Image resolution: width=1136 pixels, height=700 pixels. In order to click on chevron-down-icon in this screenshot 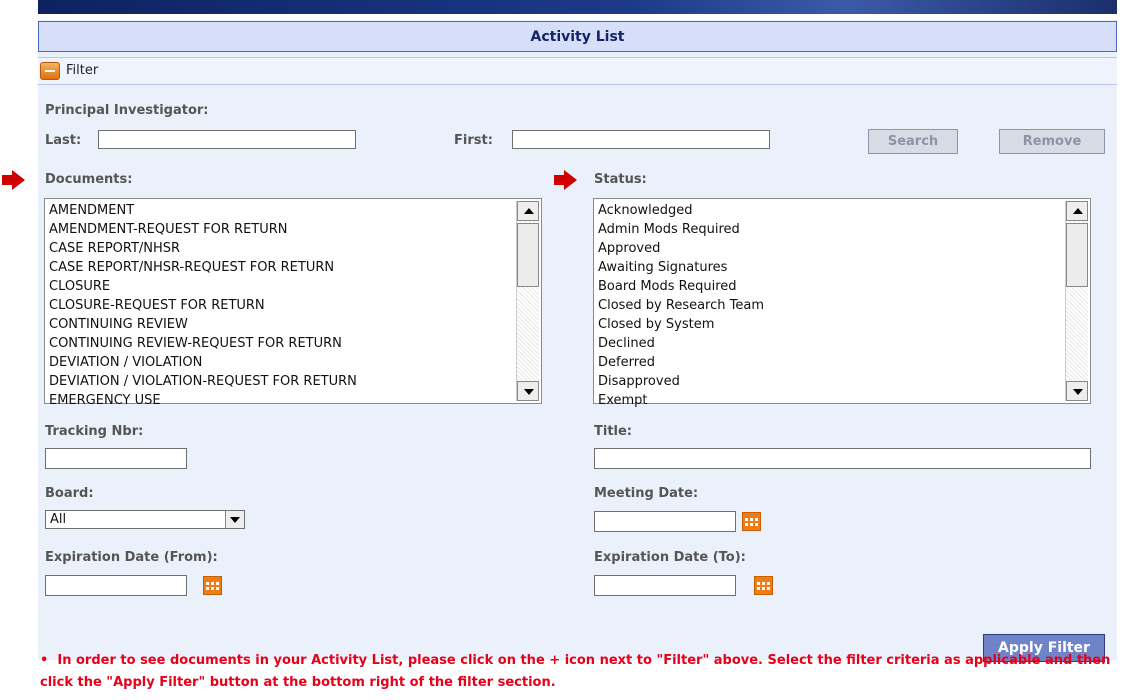, I will do `click(234, 519)`.